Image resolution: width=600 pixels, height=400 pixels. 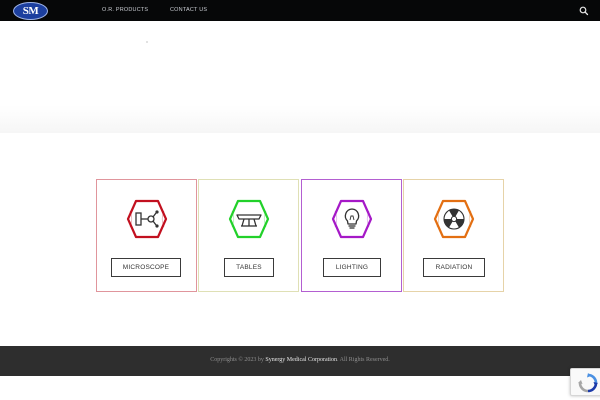 I want to click on recaptcha-icon, so click(x=588, y=383).